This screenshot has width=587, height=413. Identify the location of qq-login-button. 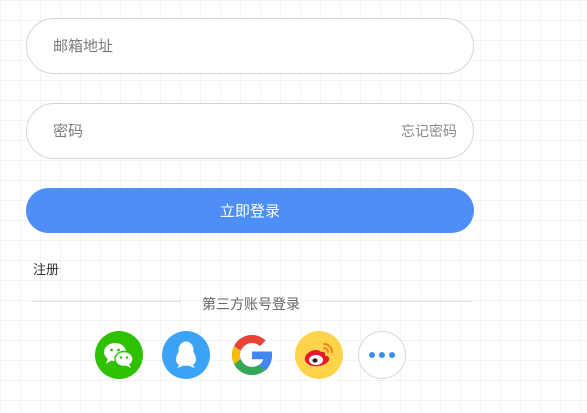
(186, 355).